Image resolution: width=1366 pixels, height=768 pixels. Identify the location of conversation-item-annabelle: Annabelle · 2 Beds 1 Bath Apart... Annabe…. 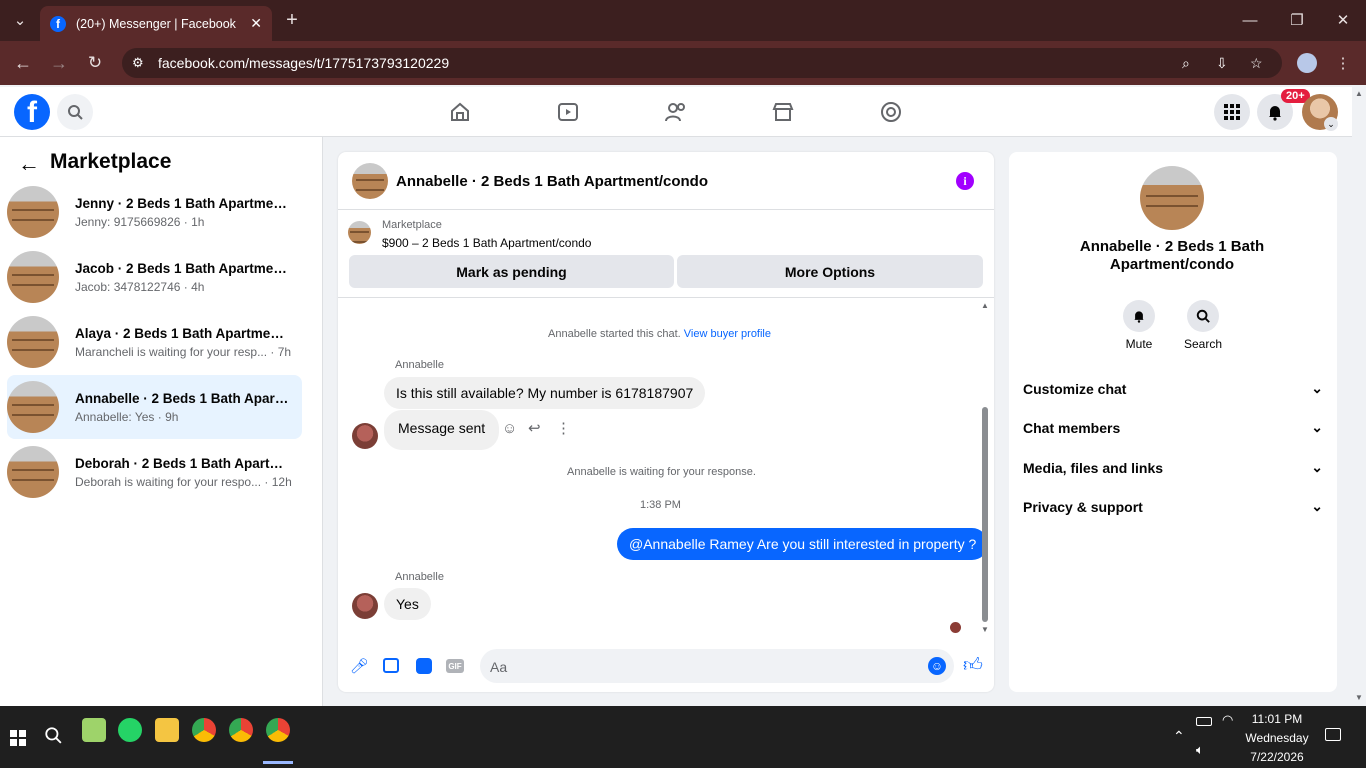
(154, 407).